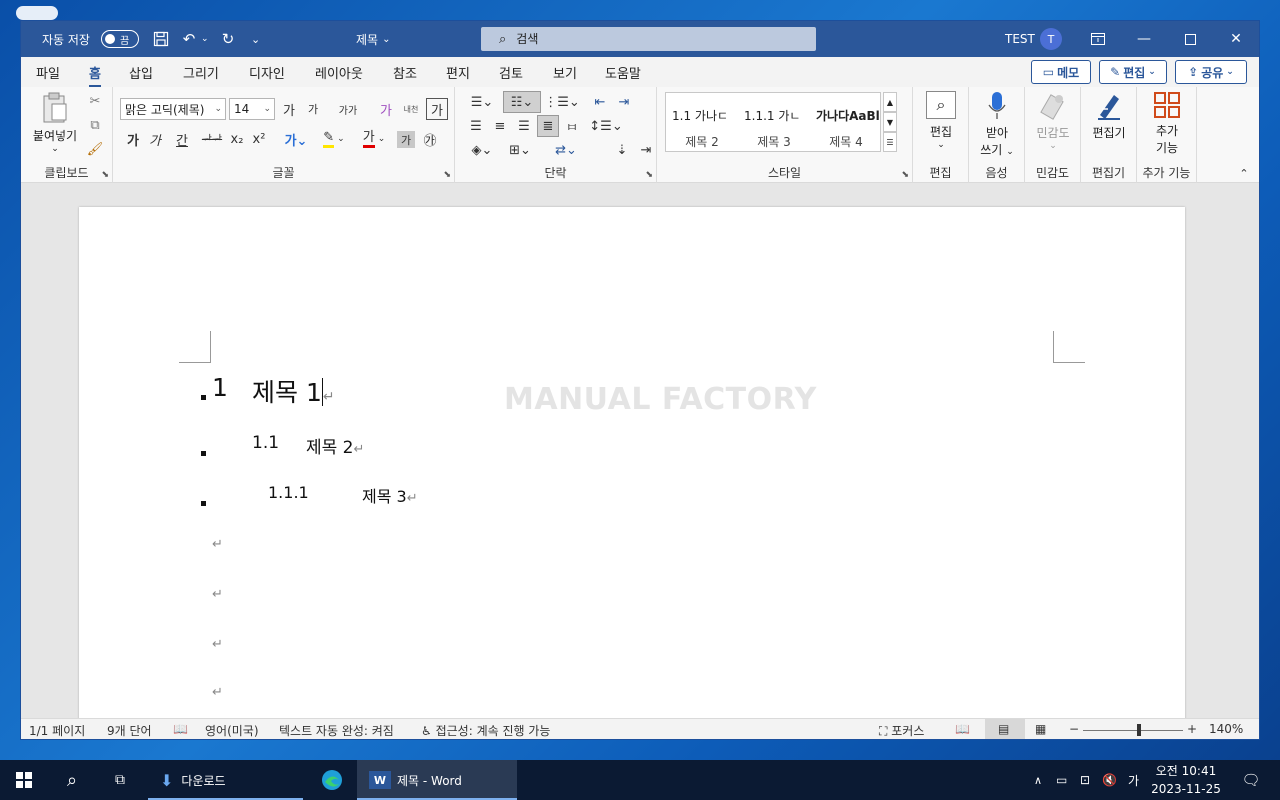  What do you see at coordinates (1144, 39) in the screenshot?
I see `minimize-button: —` at bounding box center [1144, 39].